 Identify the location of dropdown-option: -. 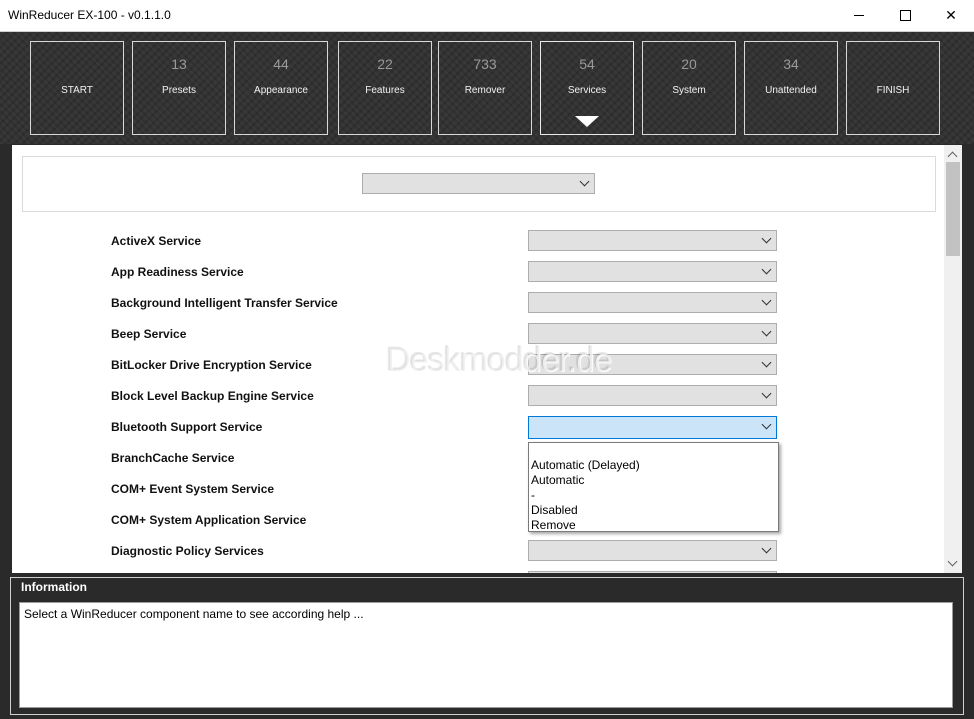
(653, 495).